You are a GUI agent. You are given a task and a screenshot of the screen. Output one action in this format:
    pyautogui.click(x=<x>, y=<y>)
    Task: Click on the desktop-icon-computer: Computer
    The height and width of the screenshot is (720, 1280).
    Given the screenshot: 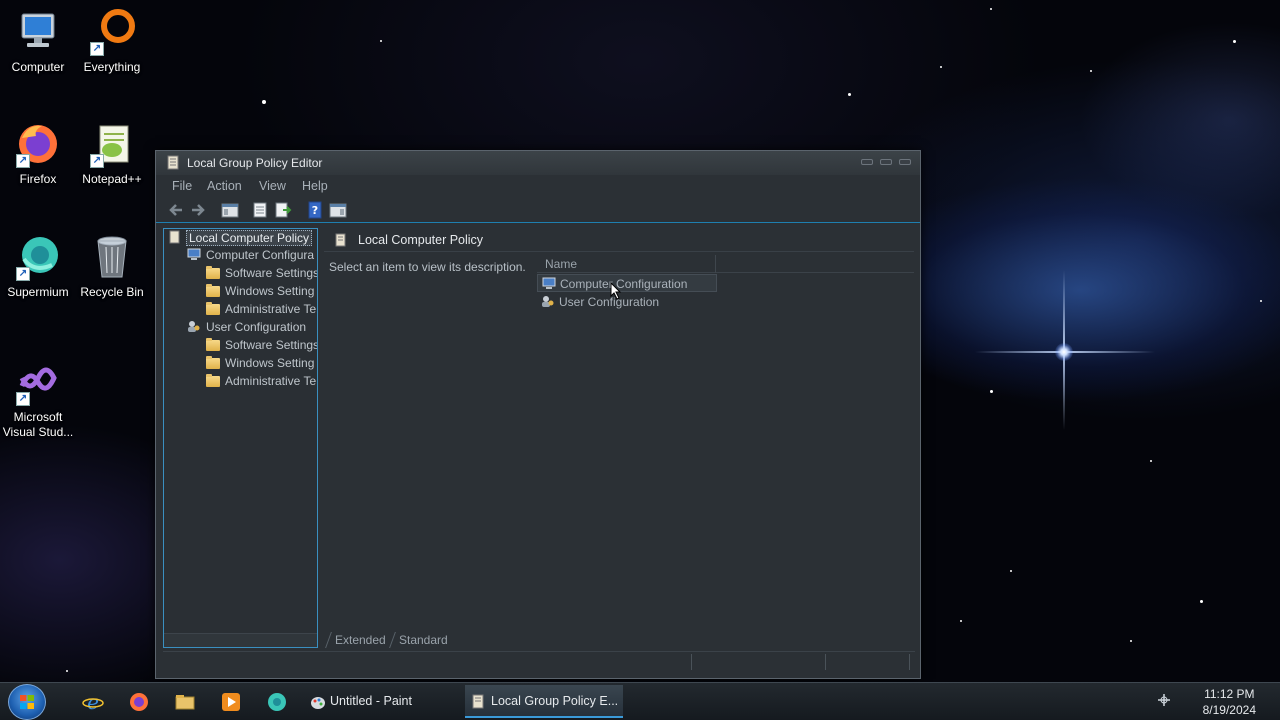 What is the action you would take?
    pyautogui.click(x=38, y=41)
    